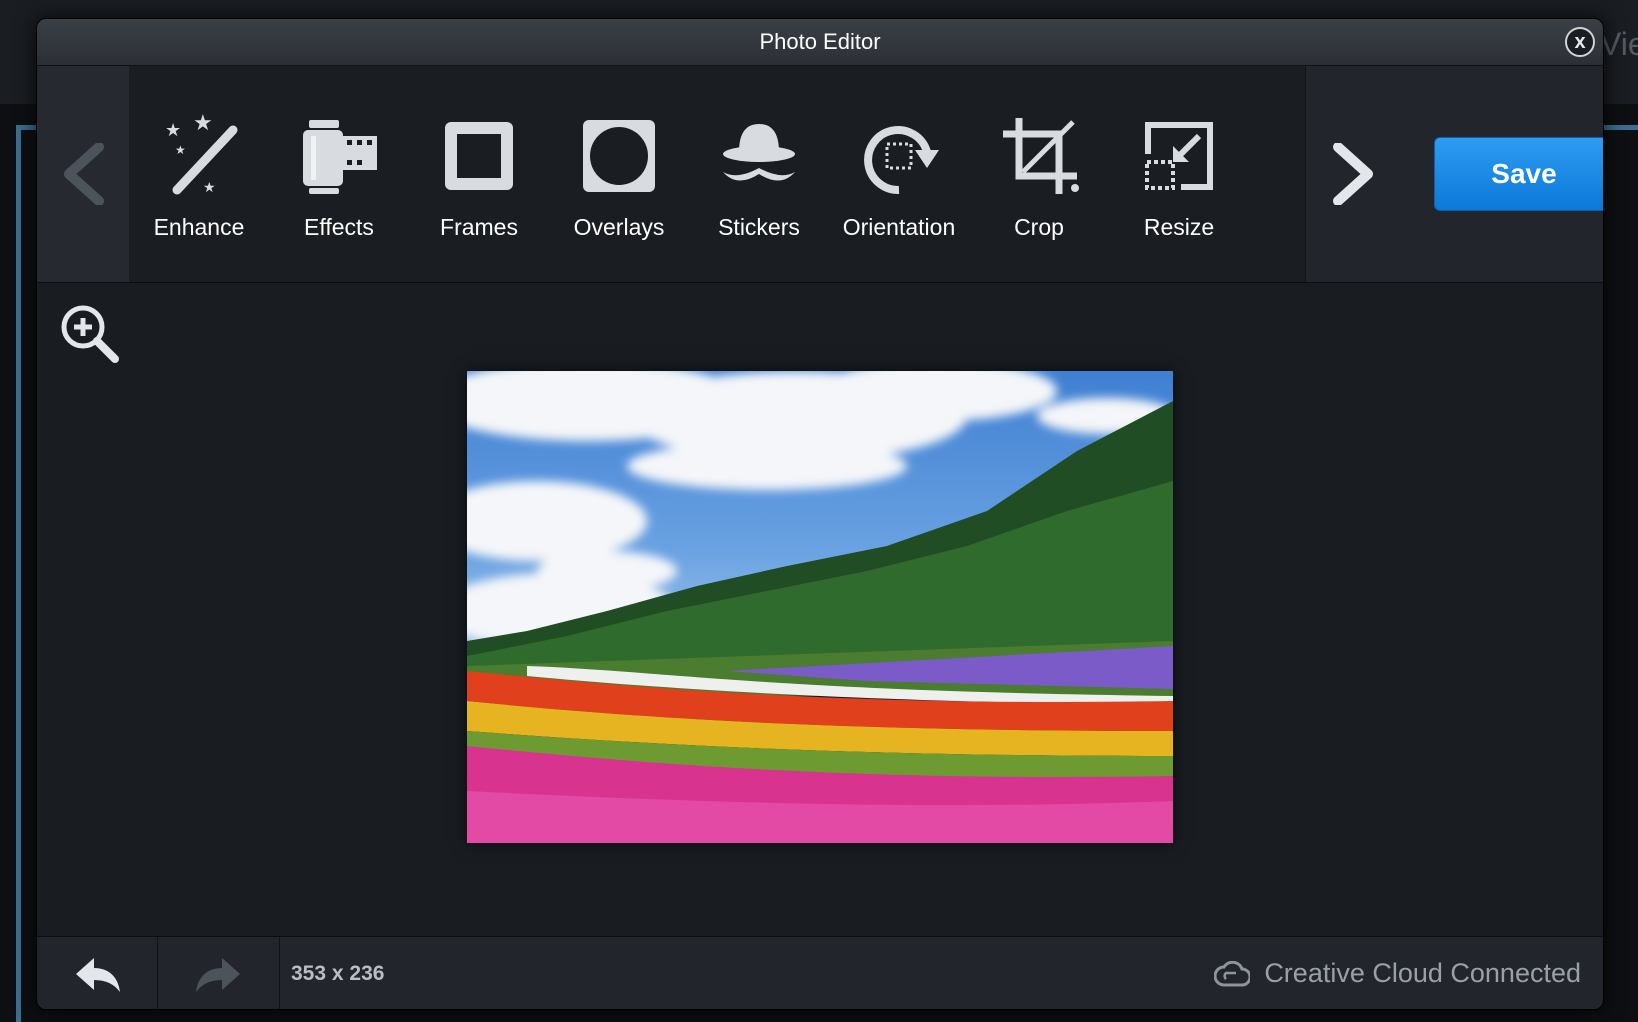  I want to click on next-tools-button, so click(1354, 174).